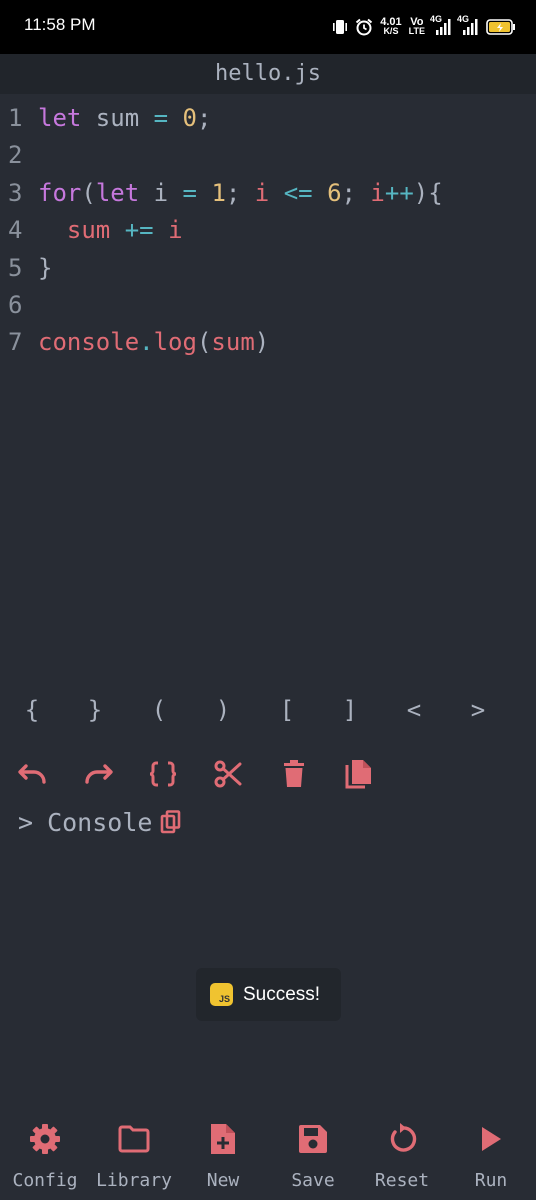  What do you see at coordinates (60, 192) in the screenshot?
I see `code-token: for` at bounding box center [60, 192].